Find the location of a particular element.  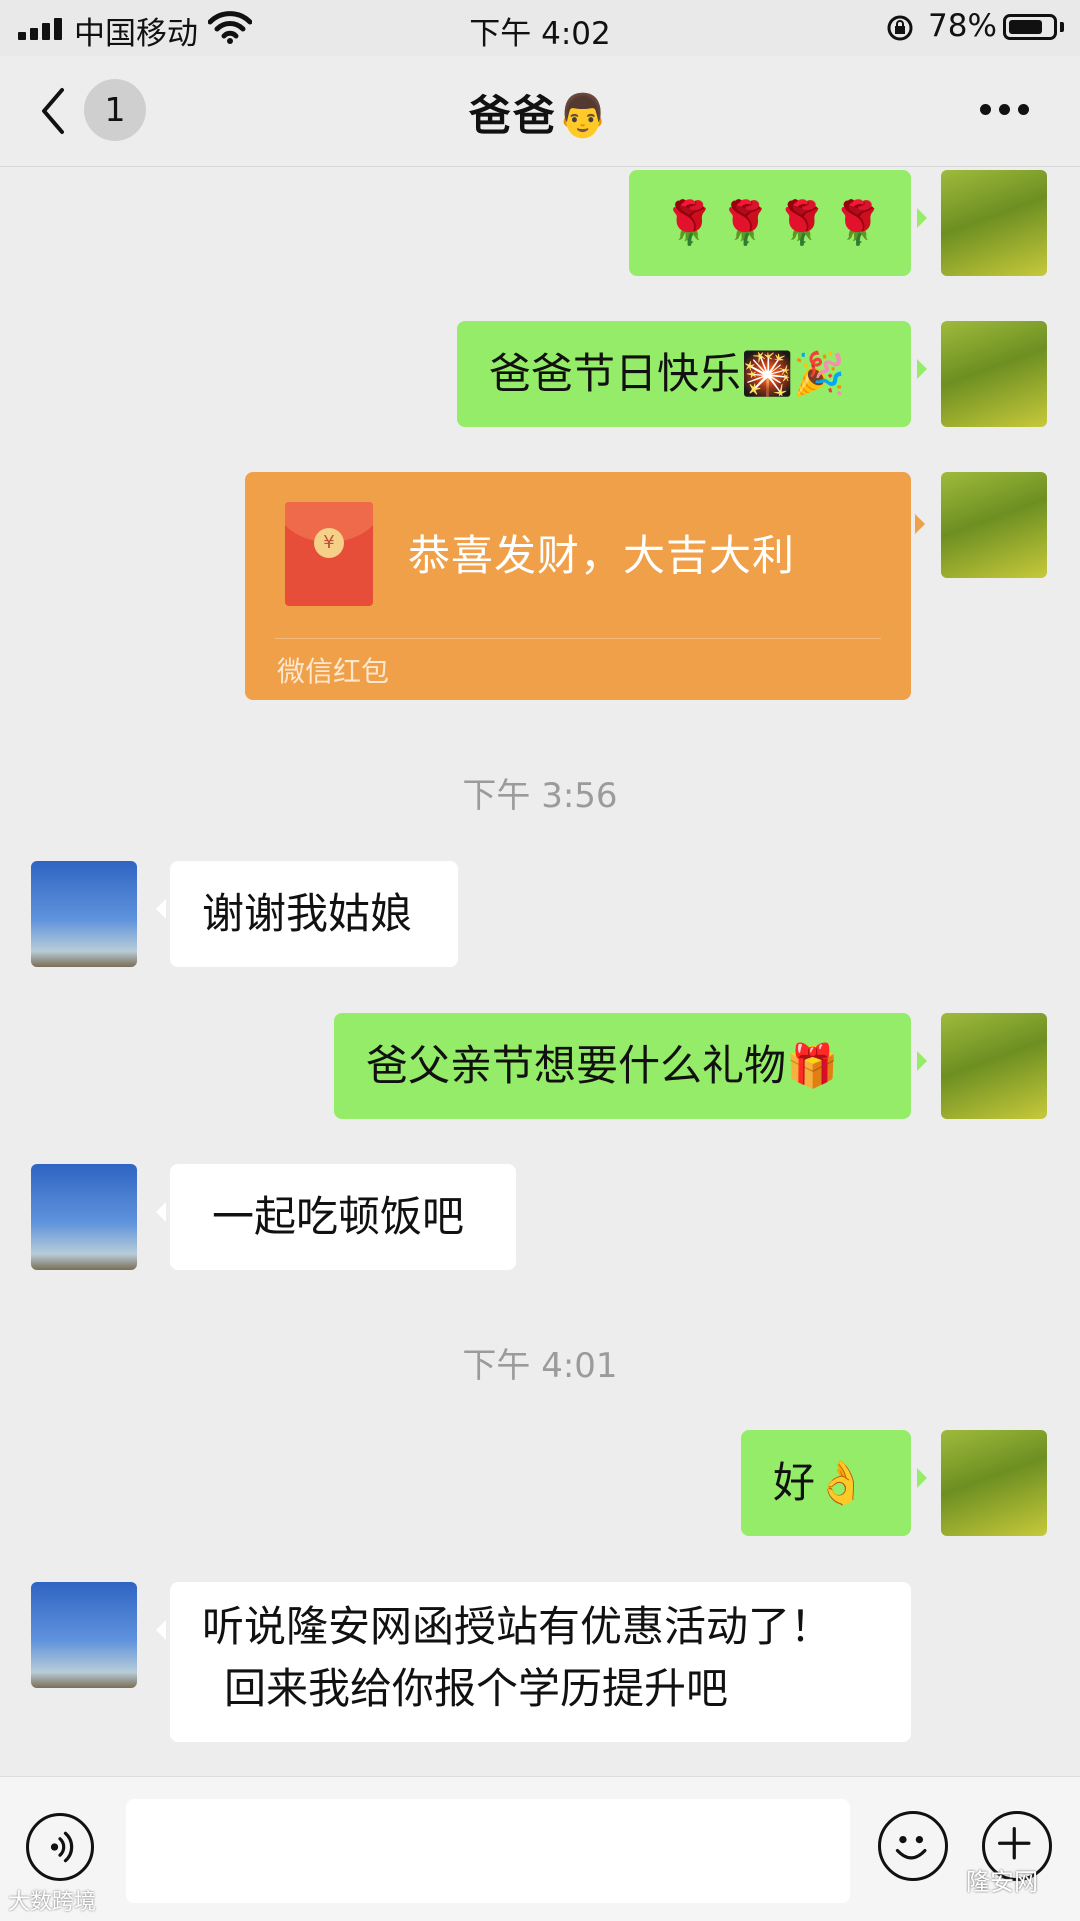

my-message-bubble: 爸父亲节想要什么礼物🎁 is located at coordinates (630, 1066).